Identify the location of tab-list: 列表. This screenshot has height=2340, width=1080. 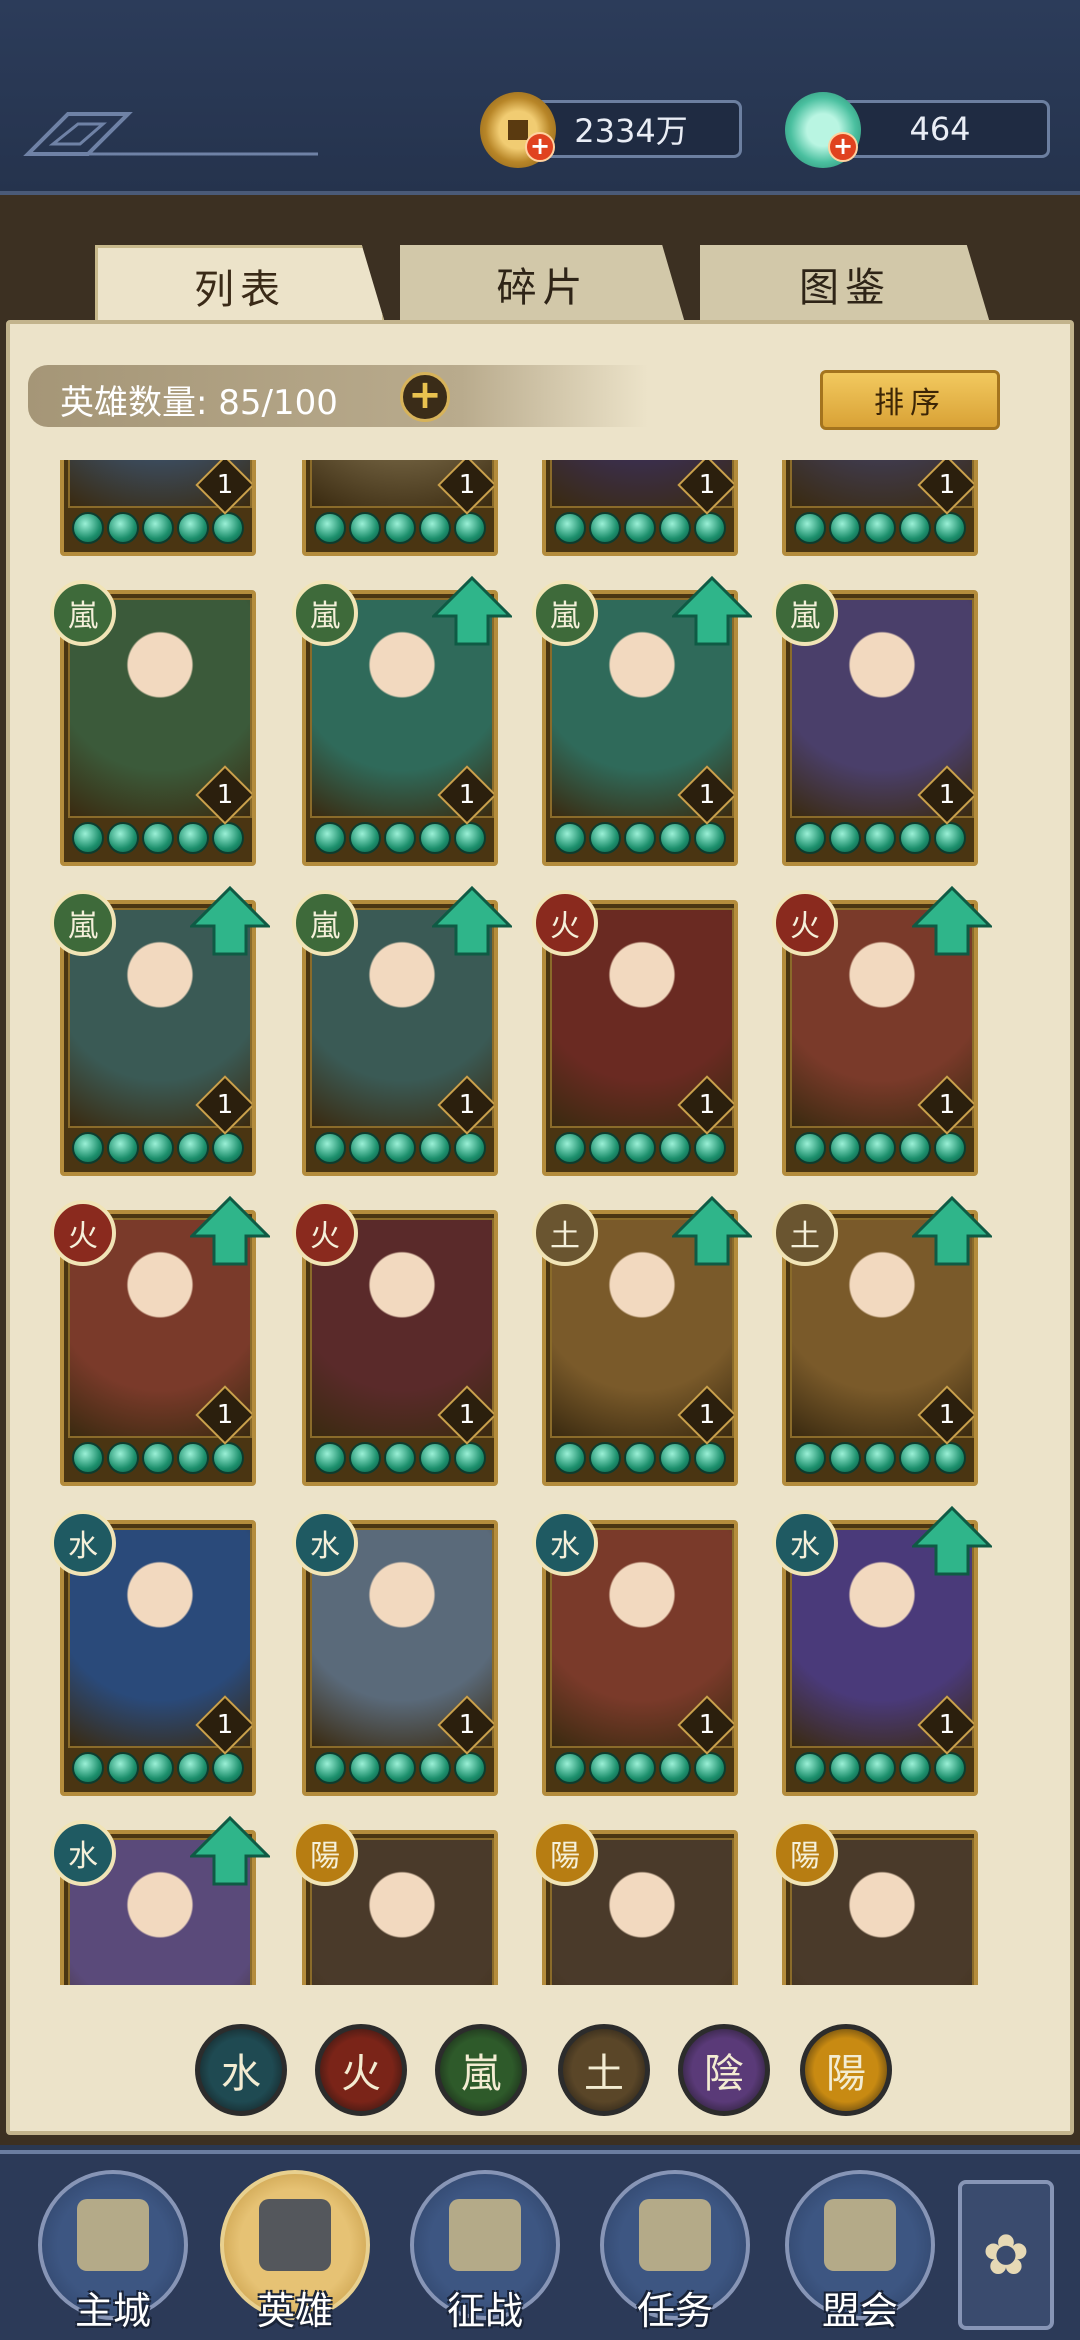
(240, 284).